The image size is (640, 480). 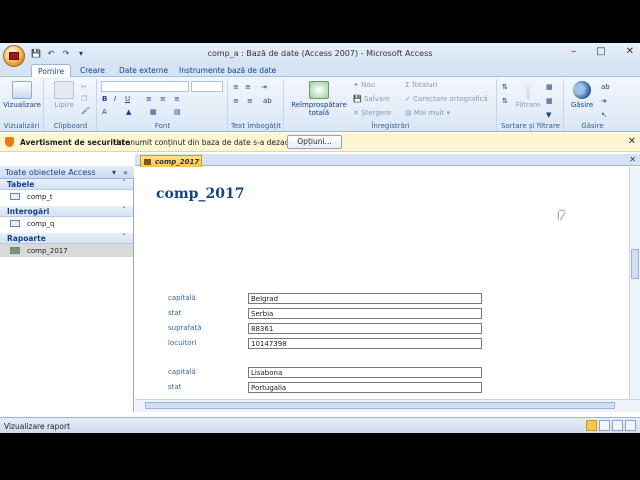 What do you see at coordinates (446, 99) in the screenshot?
I see `spelling-button: ✓ Corectare ortografică` at bounding box center [446, 99].